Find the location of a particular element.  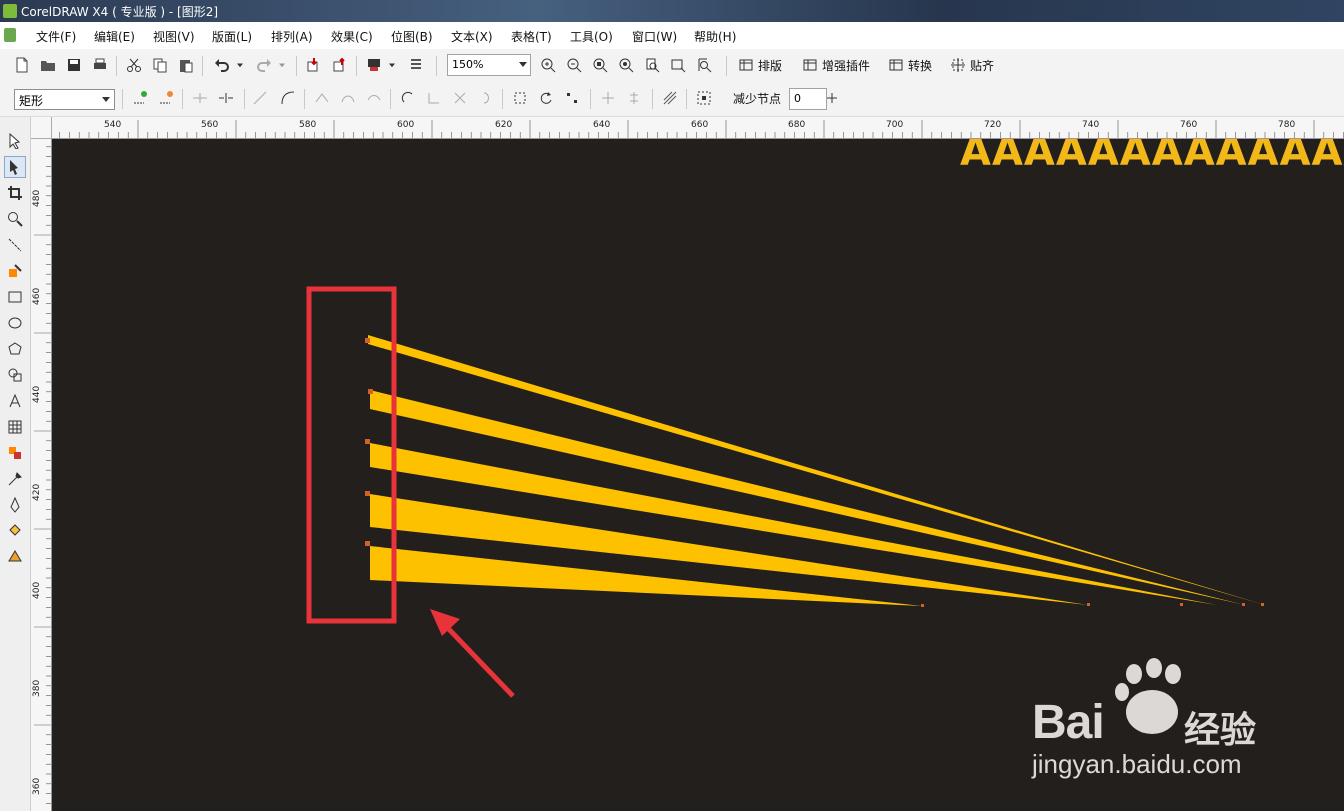

menu-layout: 版面(L) is located at coordinates (232, 36).